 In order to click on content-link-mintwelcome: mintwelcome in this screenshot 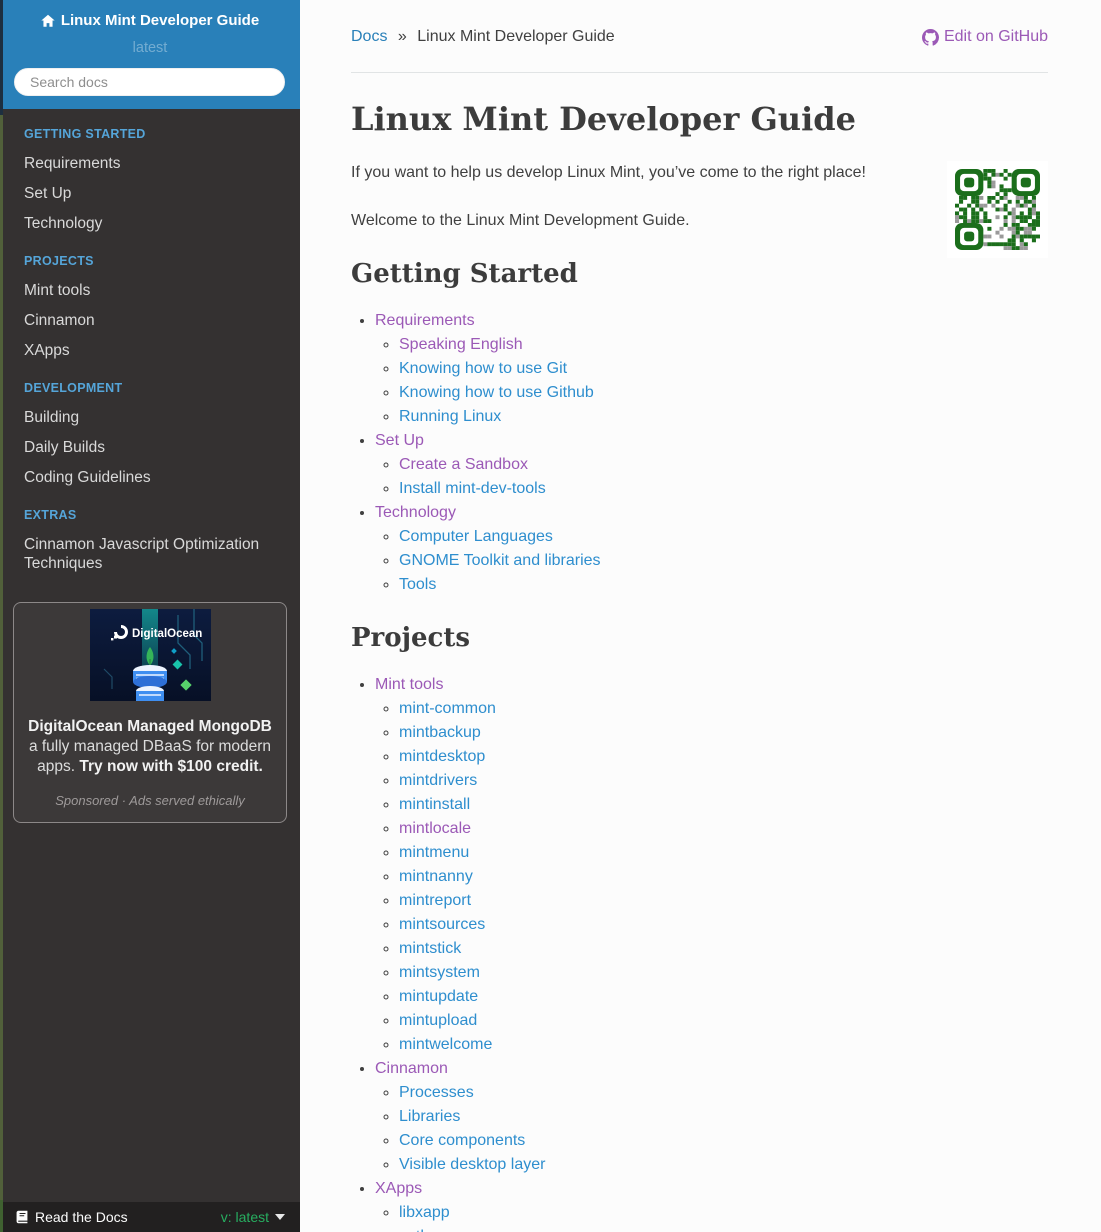, I will do `click(445, 1044)`.